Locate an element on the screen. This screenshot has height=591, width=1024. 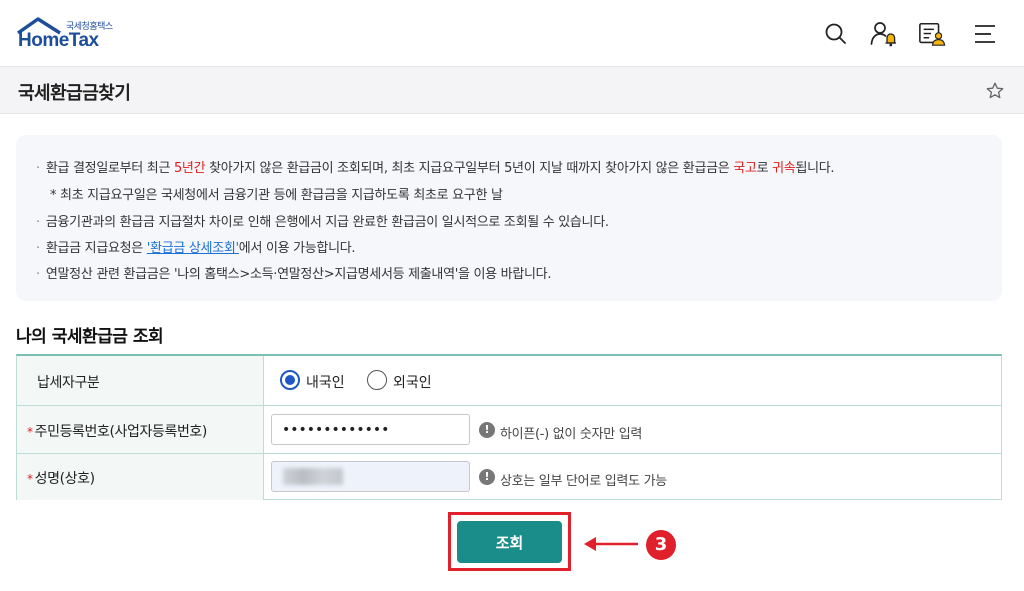
id-number-input is located at coordinates (370, 429).